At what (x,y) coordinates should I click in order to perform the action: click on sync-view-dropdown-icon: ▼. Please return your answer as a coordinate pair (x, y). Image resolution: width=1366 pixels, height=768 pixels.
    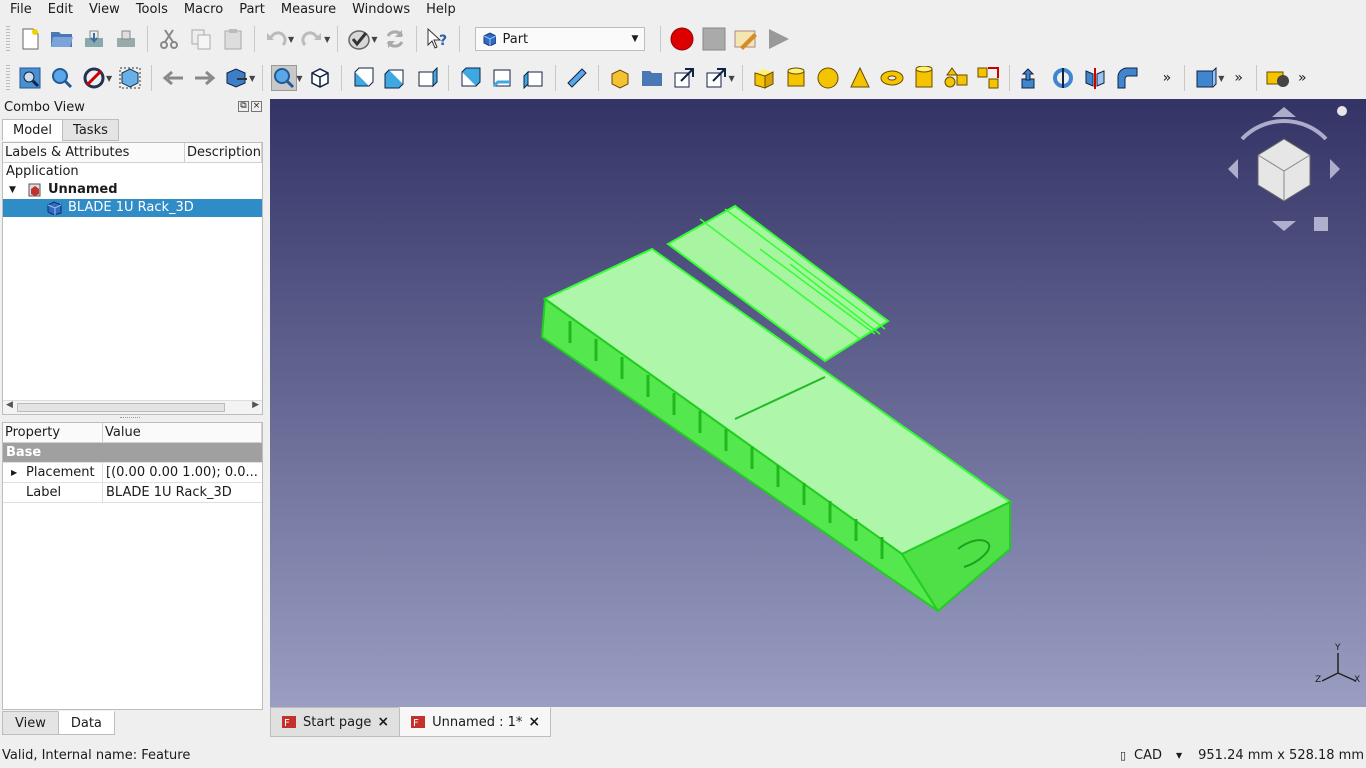
    Looking at the image, I should click on (252, 78).